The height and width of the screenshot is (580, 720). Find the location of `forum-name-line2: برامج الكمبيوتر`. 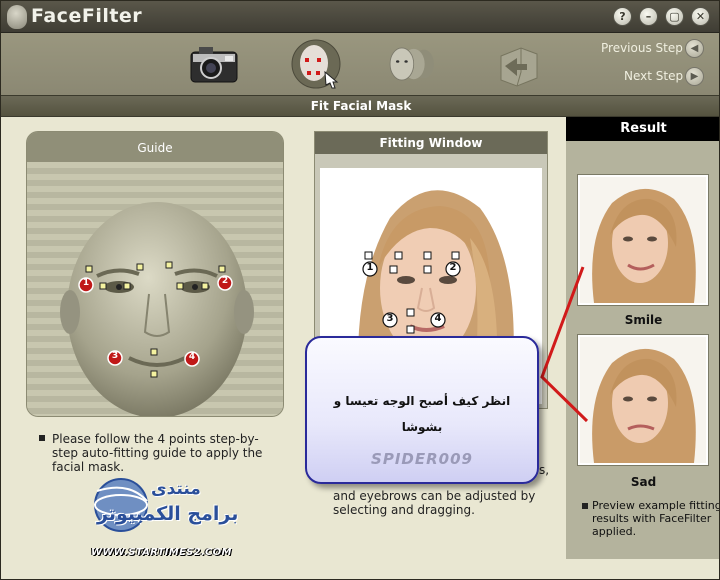

forum-name-line2: برامج الكمبيوتر is located at coordinates (168, 514).